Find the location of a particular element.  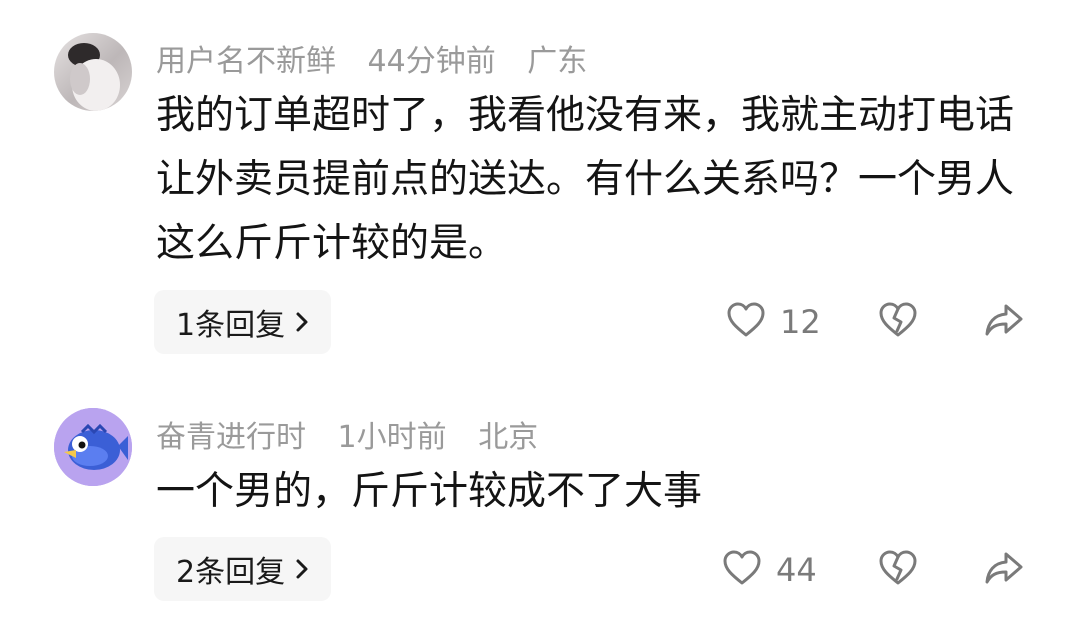

like-count: 44 is located at coordinates (796, 570).